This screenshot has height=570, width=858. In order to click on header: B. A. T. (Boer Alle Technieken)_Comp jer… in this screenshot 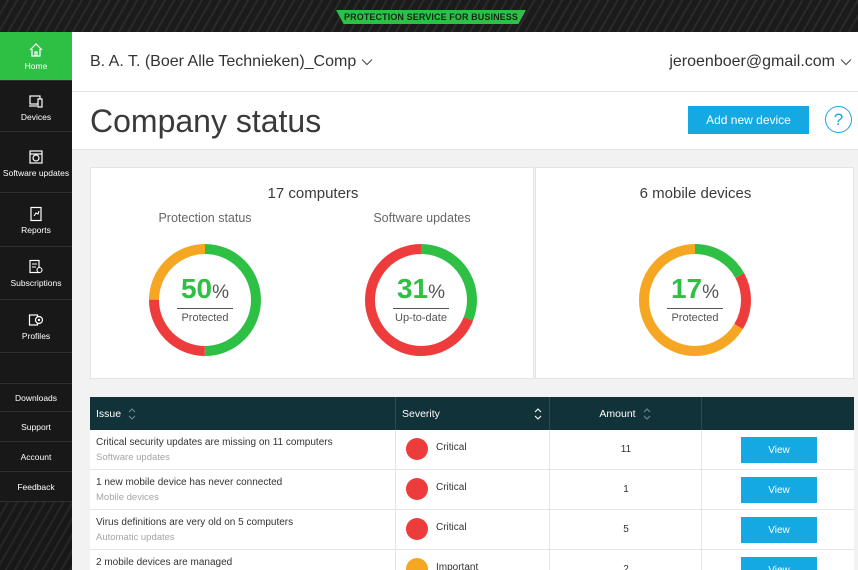, I will do `click(465, 62)`.